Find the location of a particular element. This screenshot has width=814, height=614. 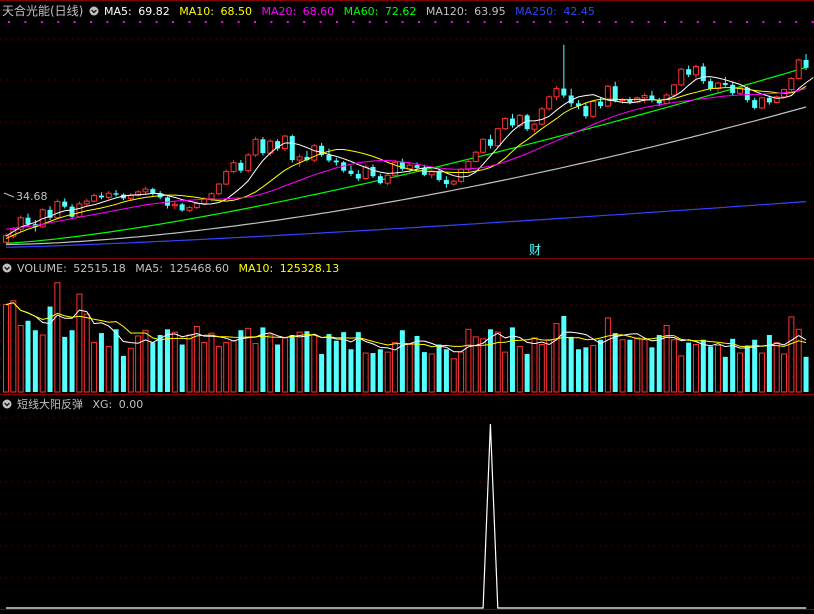

ma5-label: MA5: is located at coordinates (118, 11).